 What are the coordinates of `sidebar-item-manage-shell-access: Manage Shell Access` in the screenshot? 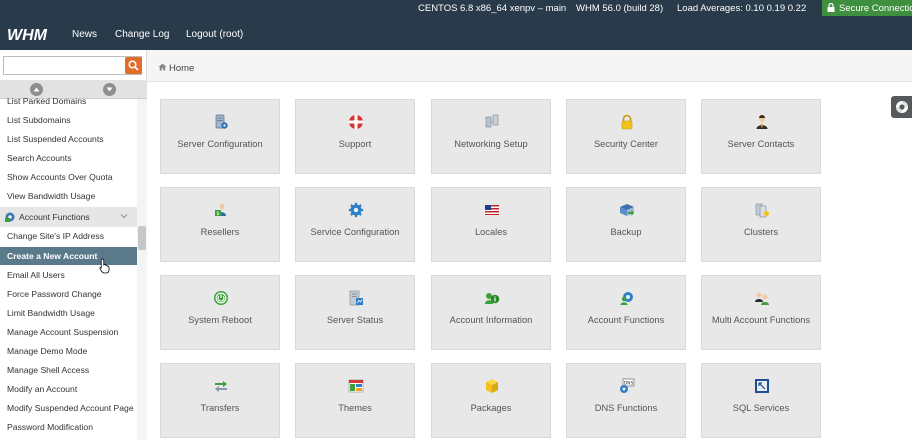 It's located at (68, 370).